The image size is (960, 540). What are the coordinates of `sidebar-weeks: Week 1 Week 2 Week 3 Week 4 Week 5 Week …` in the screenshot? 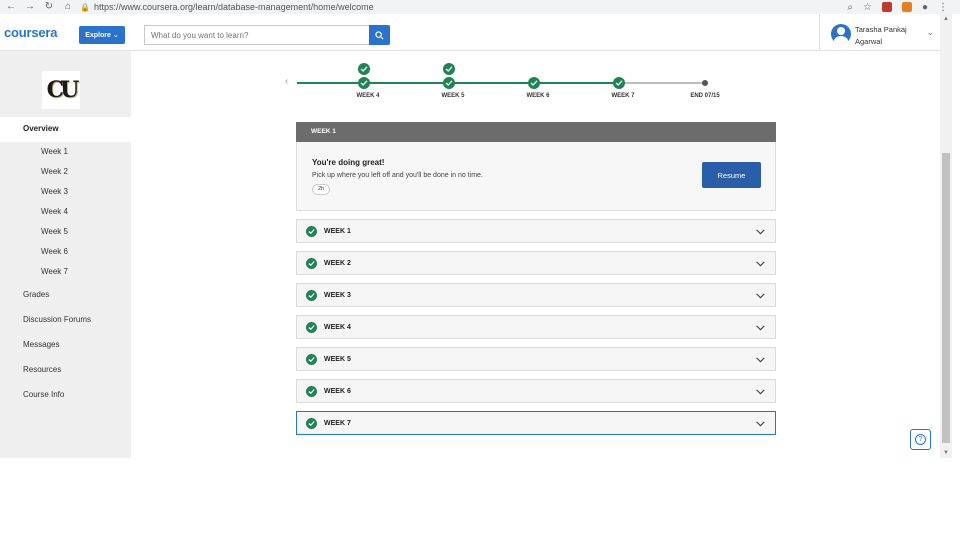 It's located at (54, 216).